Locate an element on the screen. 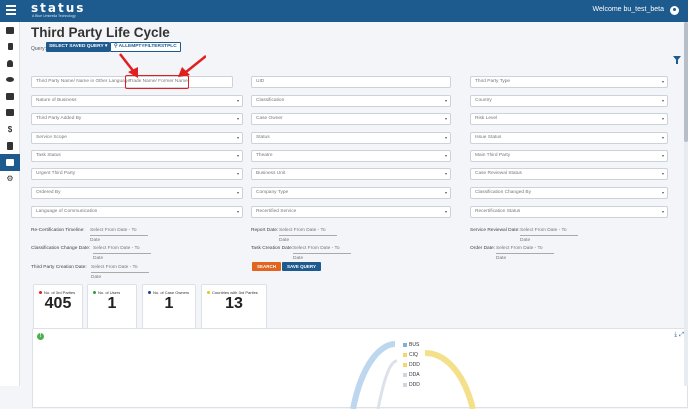 The height and width of the screenshot is (409, 688). recertification-status-select: Recertification Status is located at coordinates (569, 212).